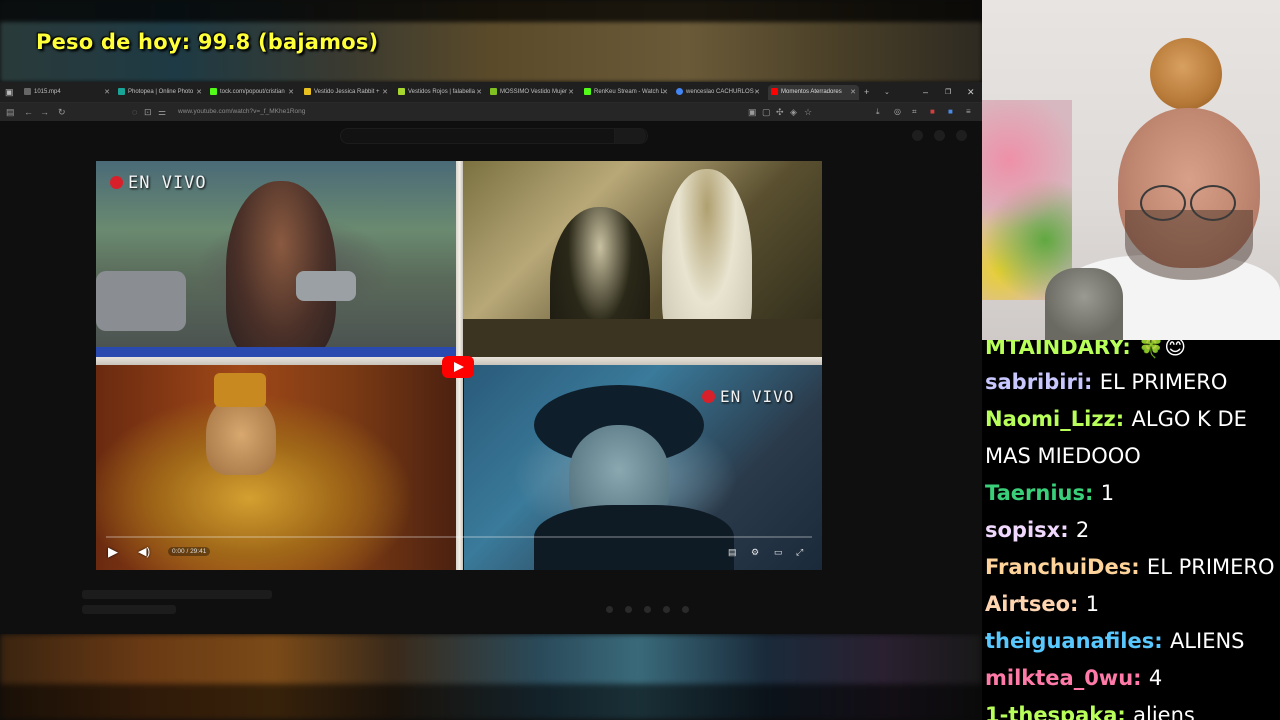 The width and height of the screenshot is (1280, 720). What do you see at coordinates (346, 92) in the screenshot?
I see `tab-4: Vestido Jessica Rabbit + ✕` at bounding box center [346, 92].